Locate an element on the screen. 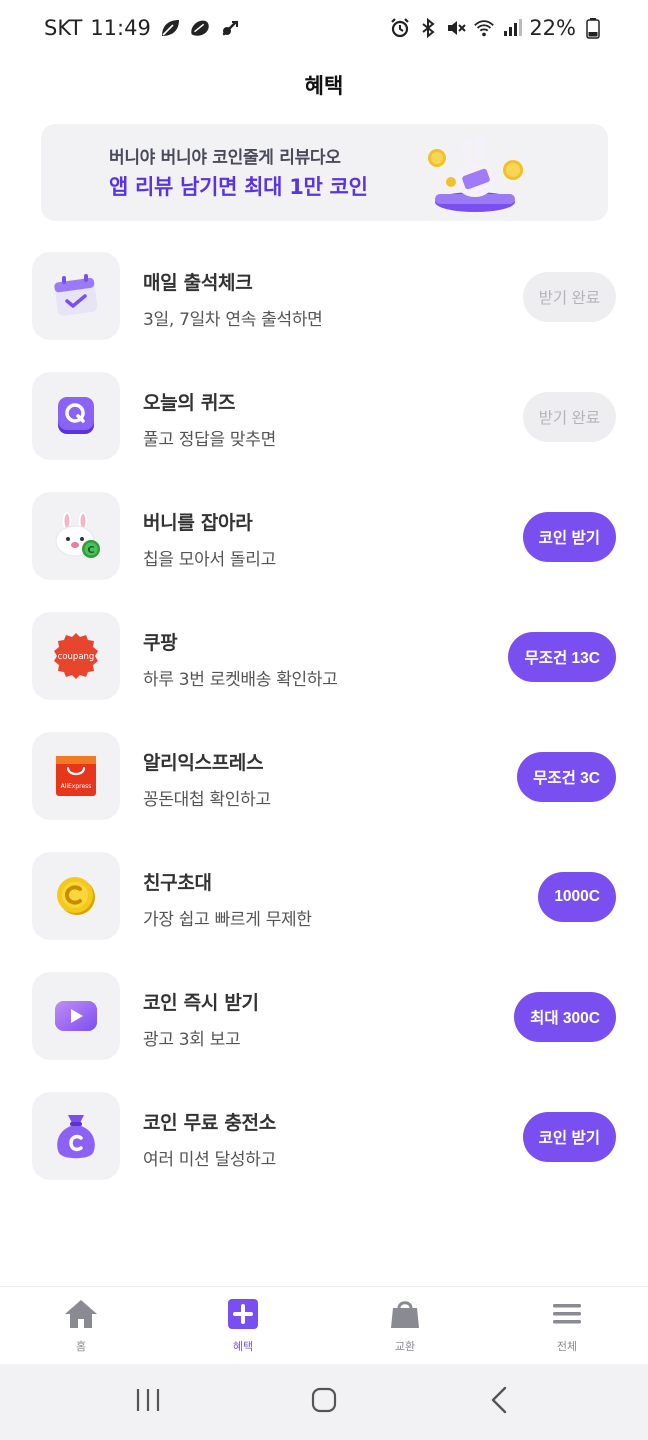 The image size is (648, 1440). video-play-icon is located at coordinates (76, 1016).